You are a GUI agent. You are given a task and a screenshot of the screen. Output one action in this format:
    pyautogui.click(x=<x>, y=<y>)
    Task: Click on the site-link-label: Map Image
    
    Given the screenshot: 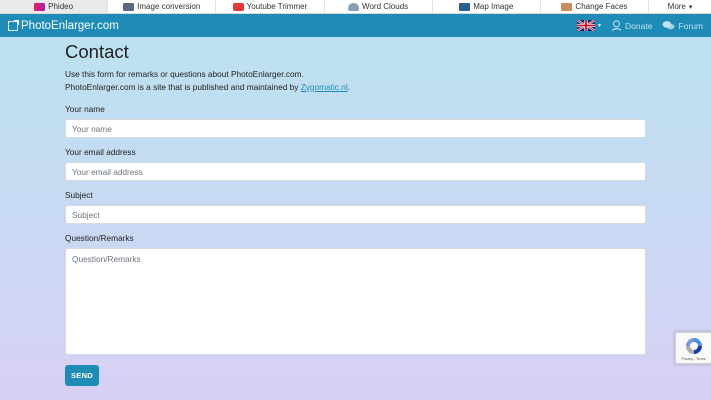 What is the action you would take?
    pyautogui.click(x=493, y=6)
    